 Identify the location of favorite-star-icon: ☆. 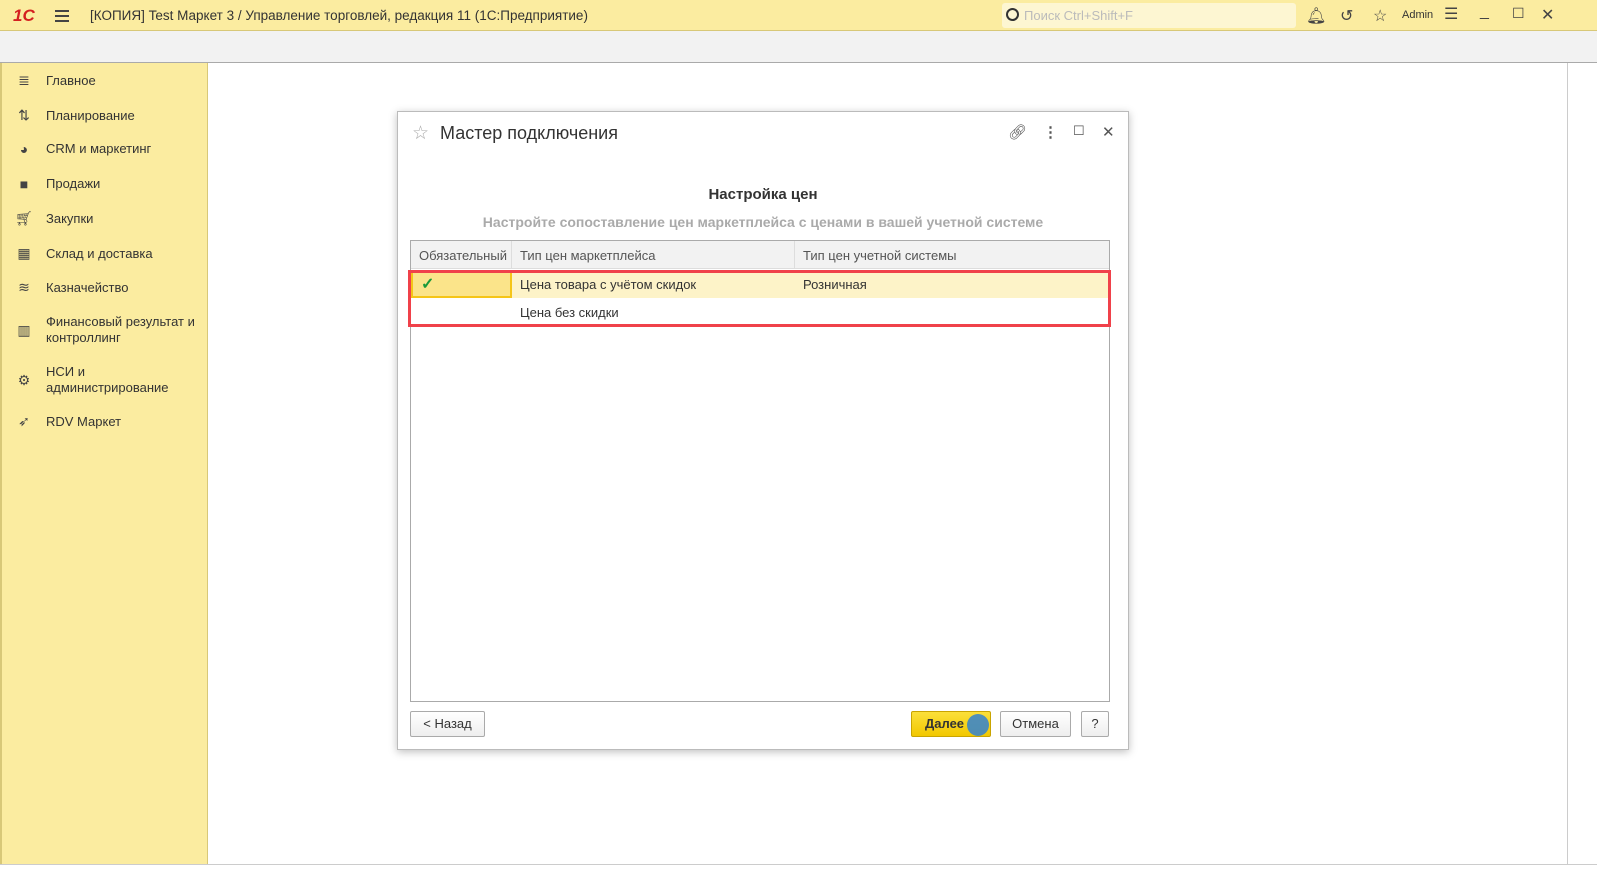
(420, 133).